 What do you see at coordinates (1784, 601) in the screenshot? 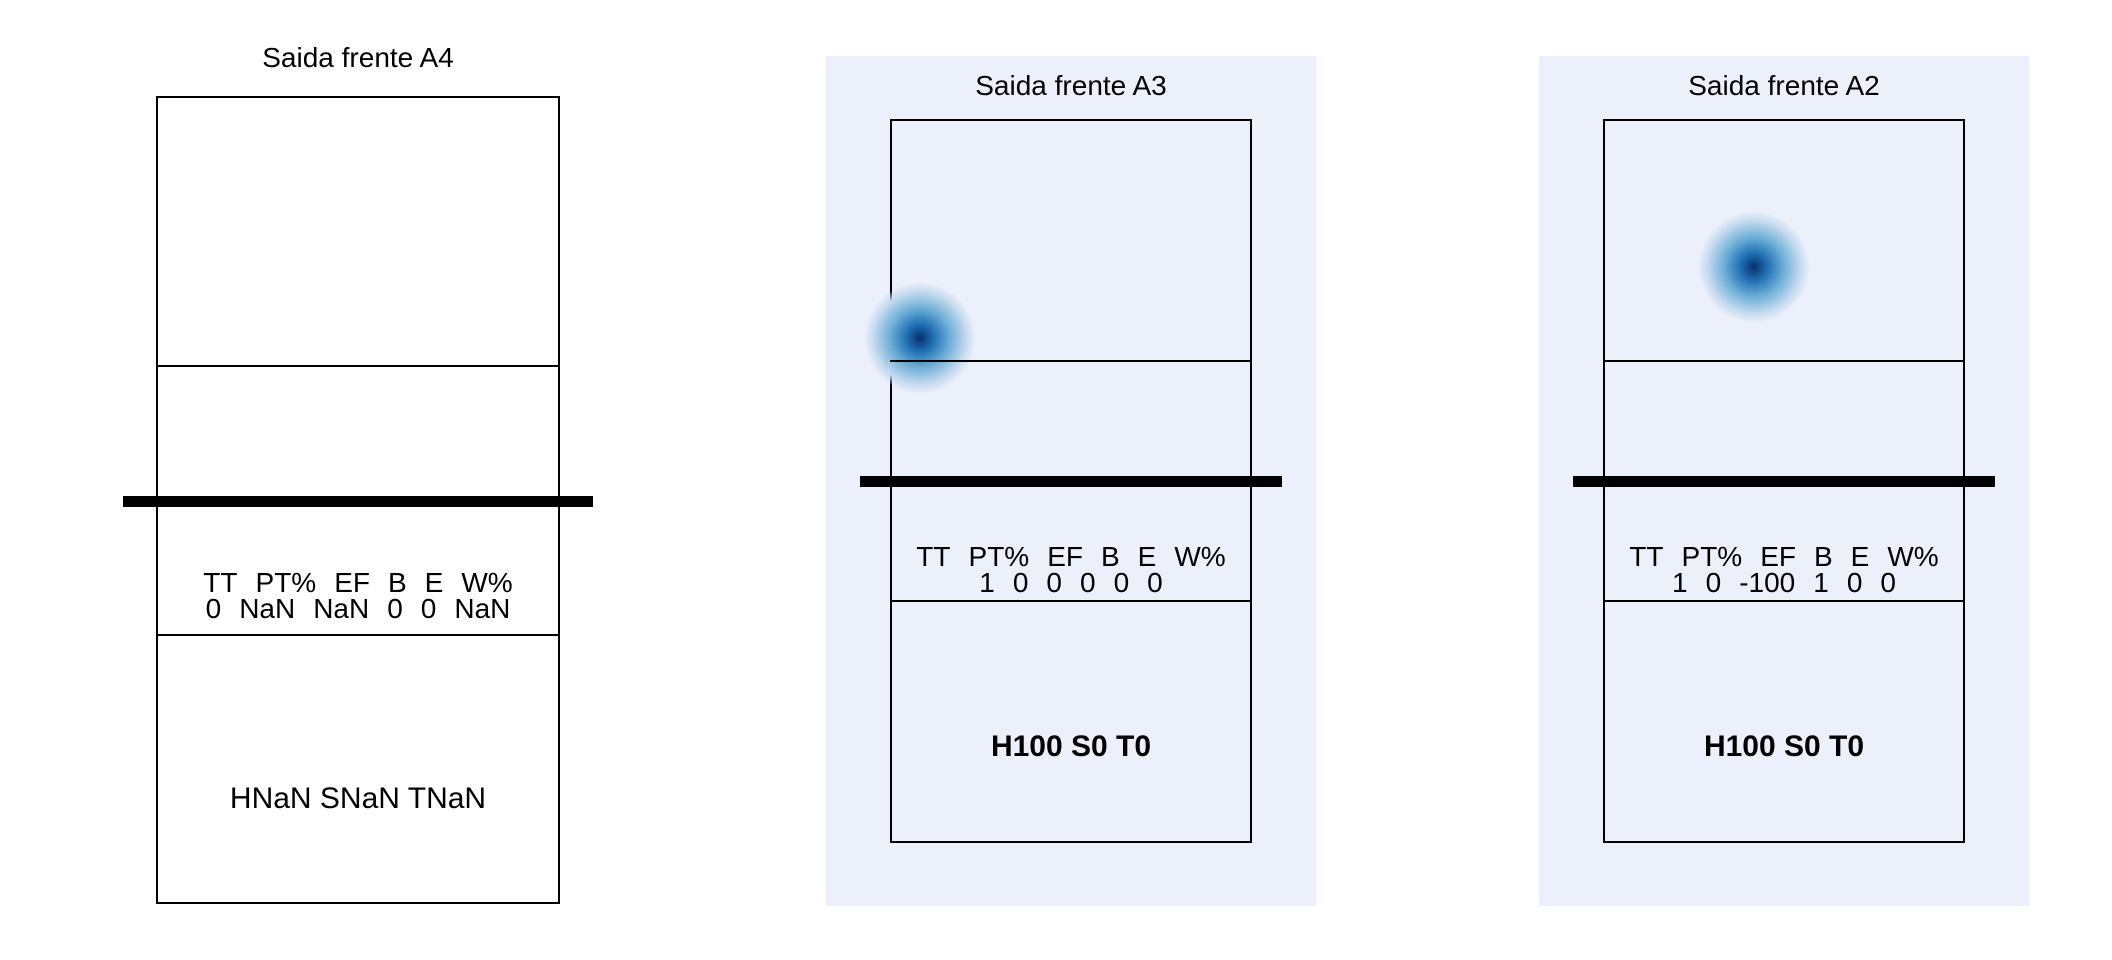
I see `attack-line-bottom` at bounding box center [1784, 601].